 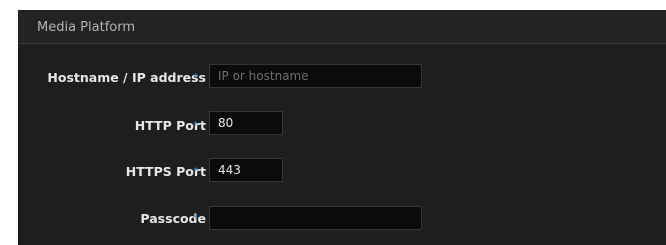 What do you see at coordinates (195, 218) in the screenshot?
I see `passcode-required-marker: *` at bounding box center [195, 218].